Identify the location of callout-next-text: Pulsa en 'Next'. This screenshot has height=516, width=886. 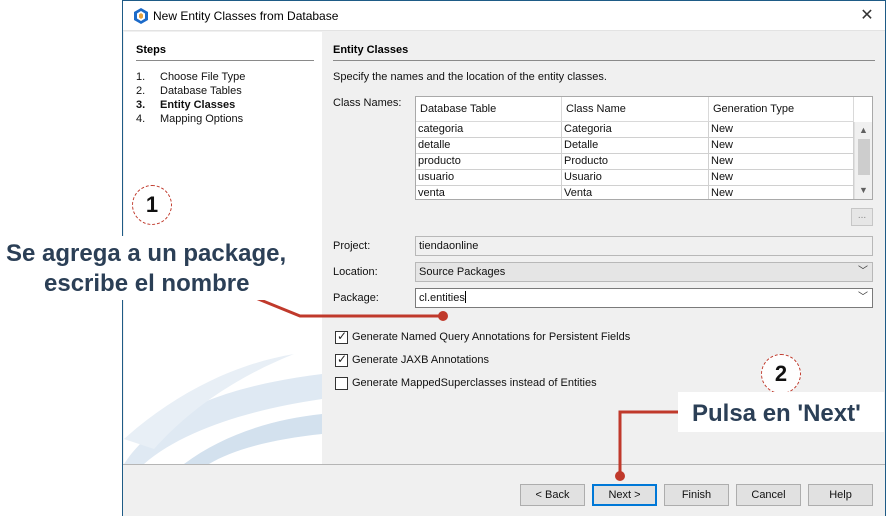
(776, 413).